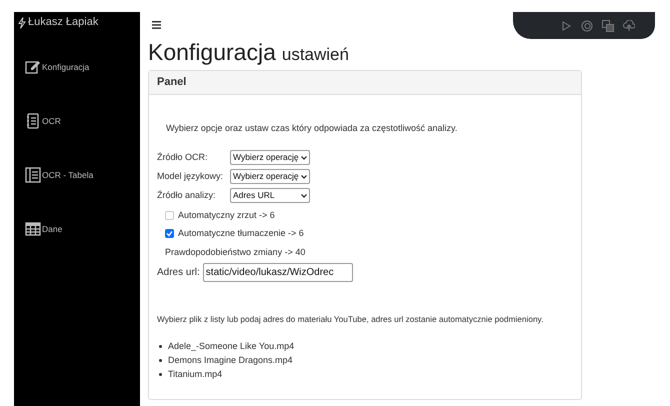 The width and height of the screenshot is (670, 406). I want to click on checkbox-label: Automatyczny zrzut -> 6, so click(226, 215).